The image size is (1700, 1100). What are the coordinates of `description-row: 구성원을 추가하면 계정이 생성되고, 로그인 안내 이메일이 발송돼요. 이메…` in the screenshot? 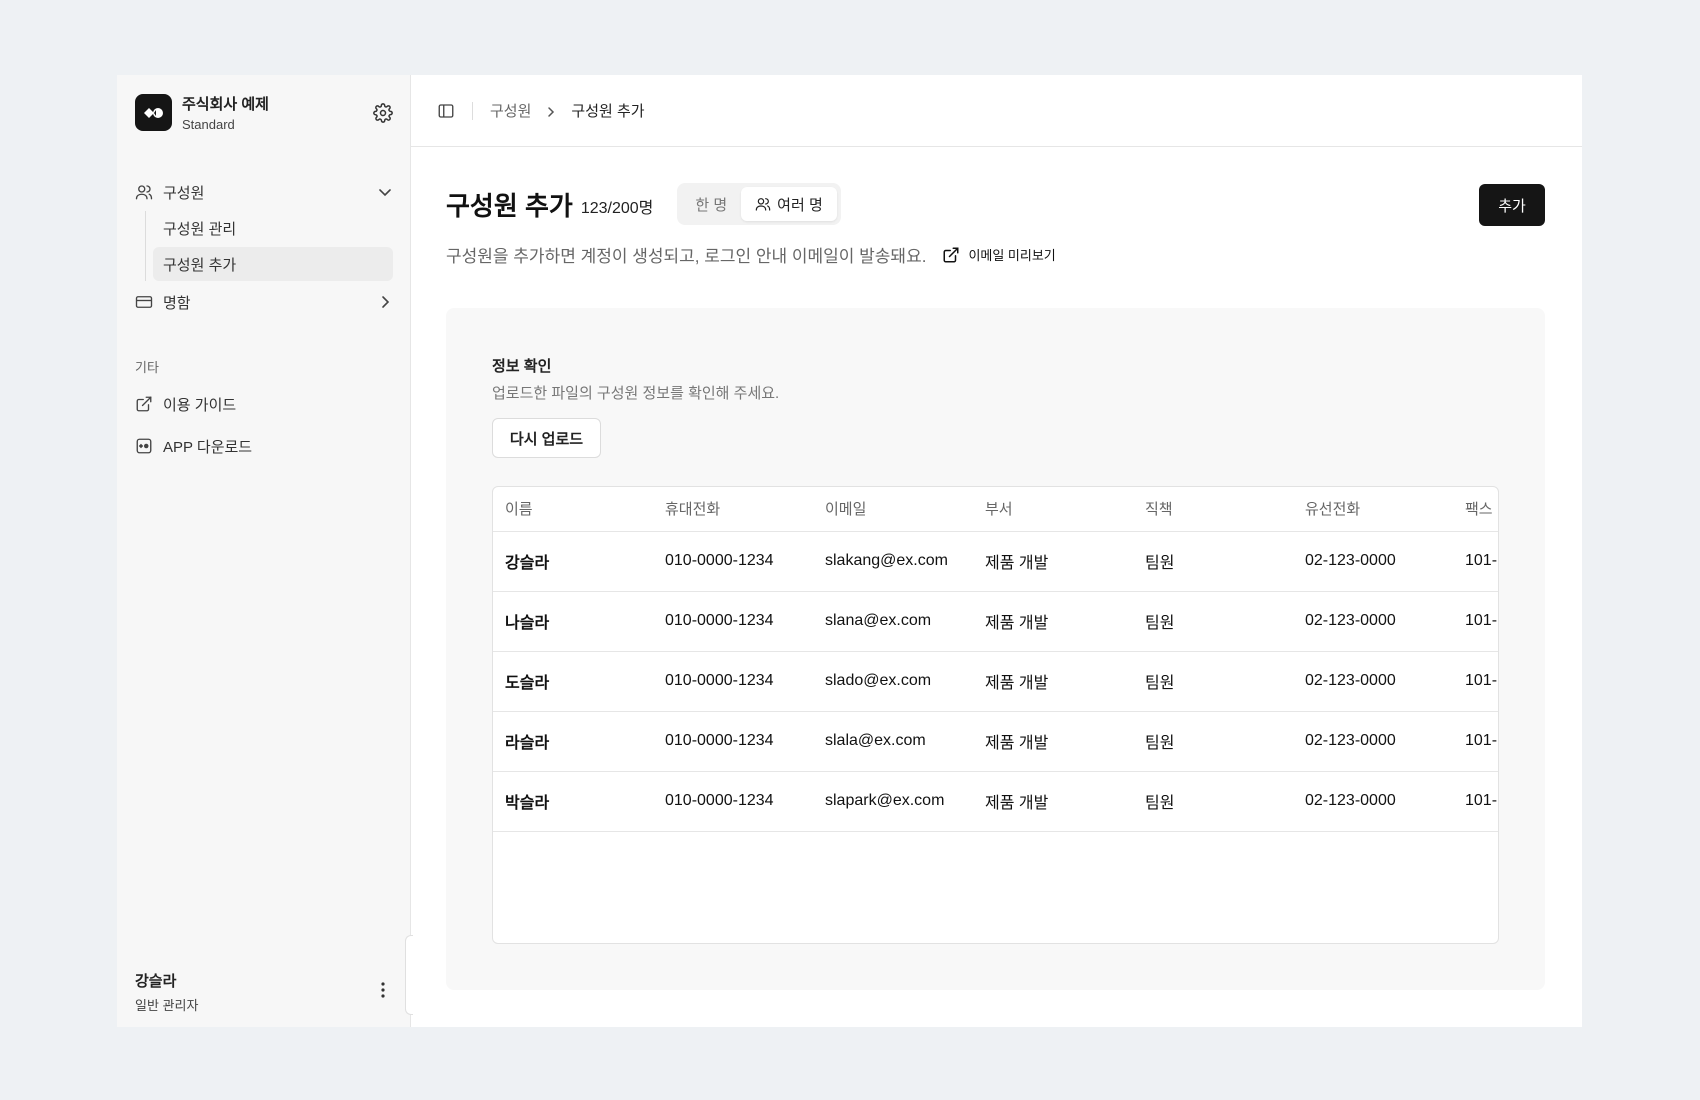 It's located at (751, 254).